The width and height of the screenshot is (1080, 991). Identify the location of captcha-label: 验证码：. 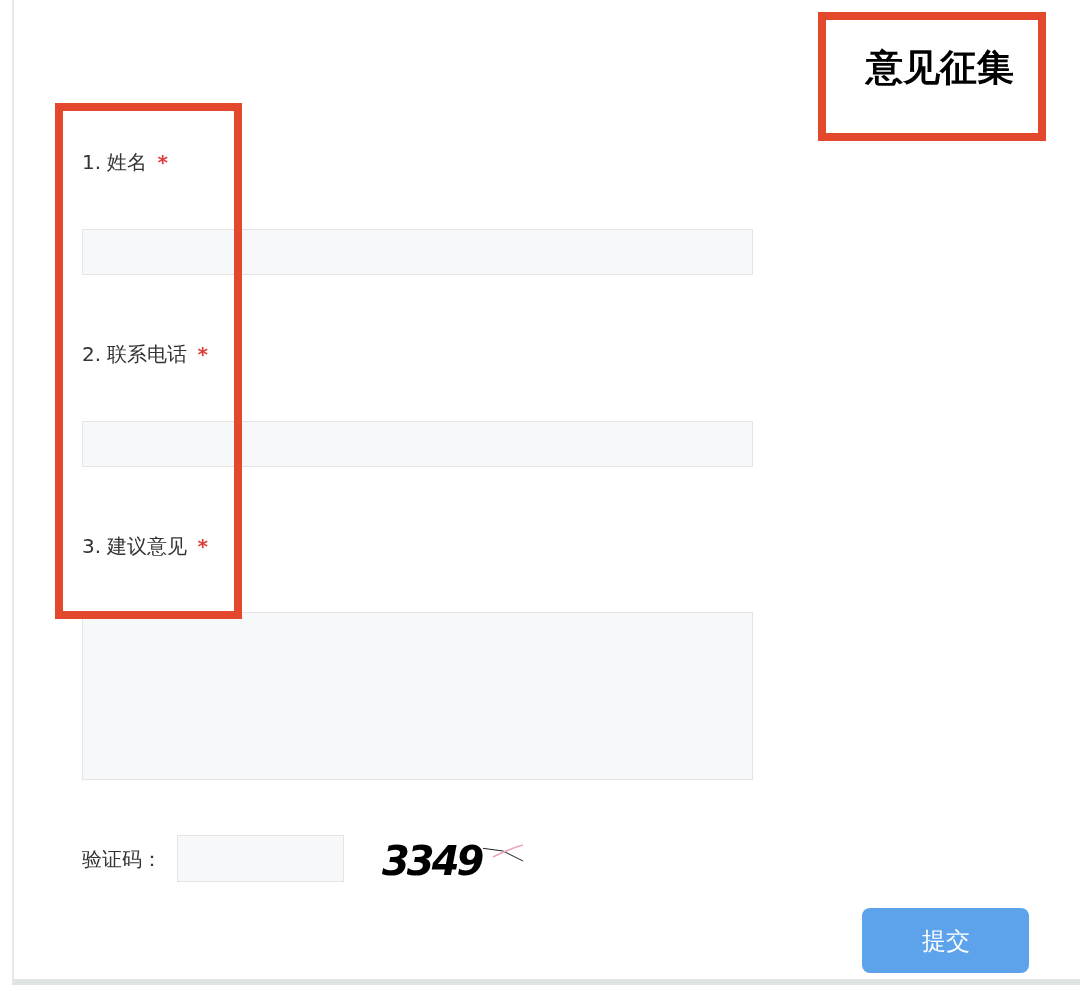
(122, 859).